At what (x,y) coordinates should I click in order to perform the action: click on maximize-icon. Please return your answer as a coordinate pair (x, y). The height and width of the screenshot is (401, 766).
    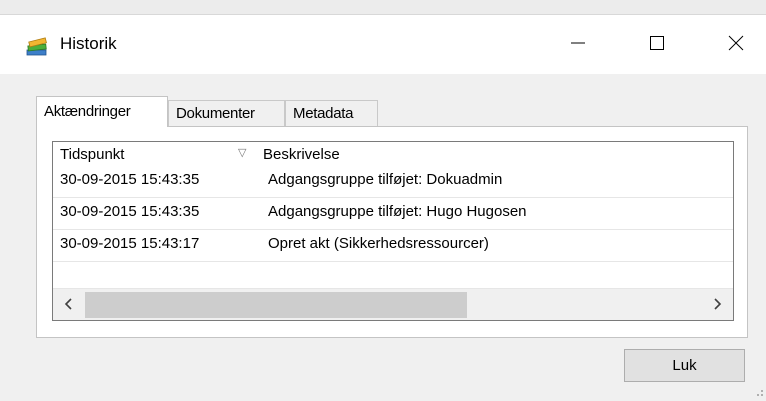
    Looking at the image, I should click on (657, 45).